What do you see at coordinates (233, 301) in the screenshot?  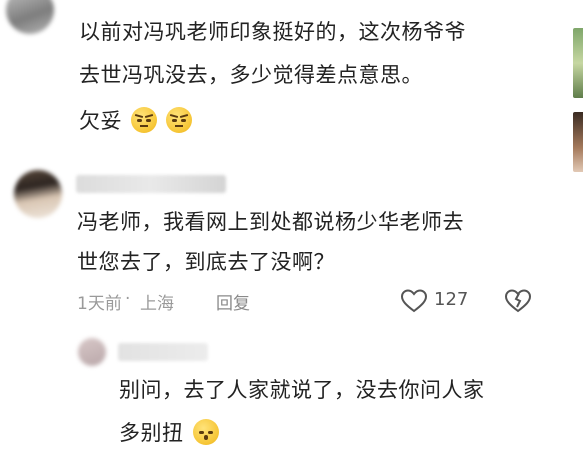 I see `reply-button: 回复` at bounding box center [233, 301].